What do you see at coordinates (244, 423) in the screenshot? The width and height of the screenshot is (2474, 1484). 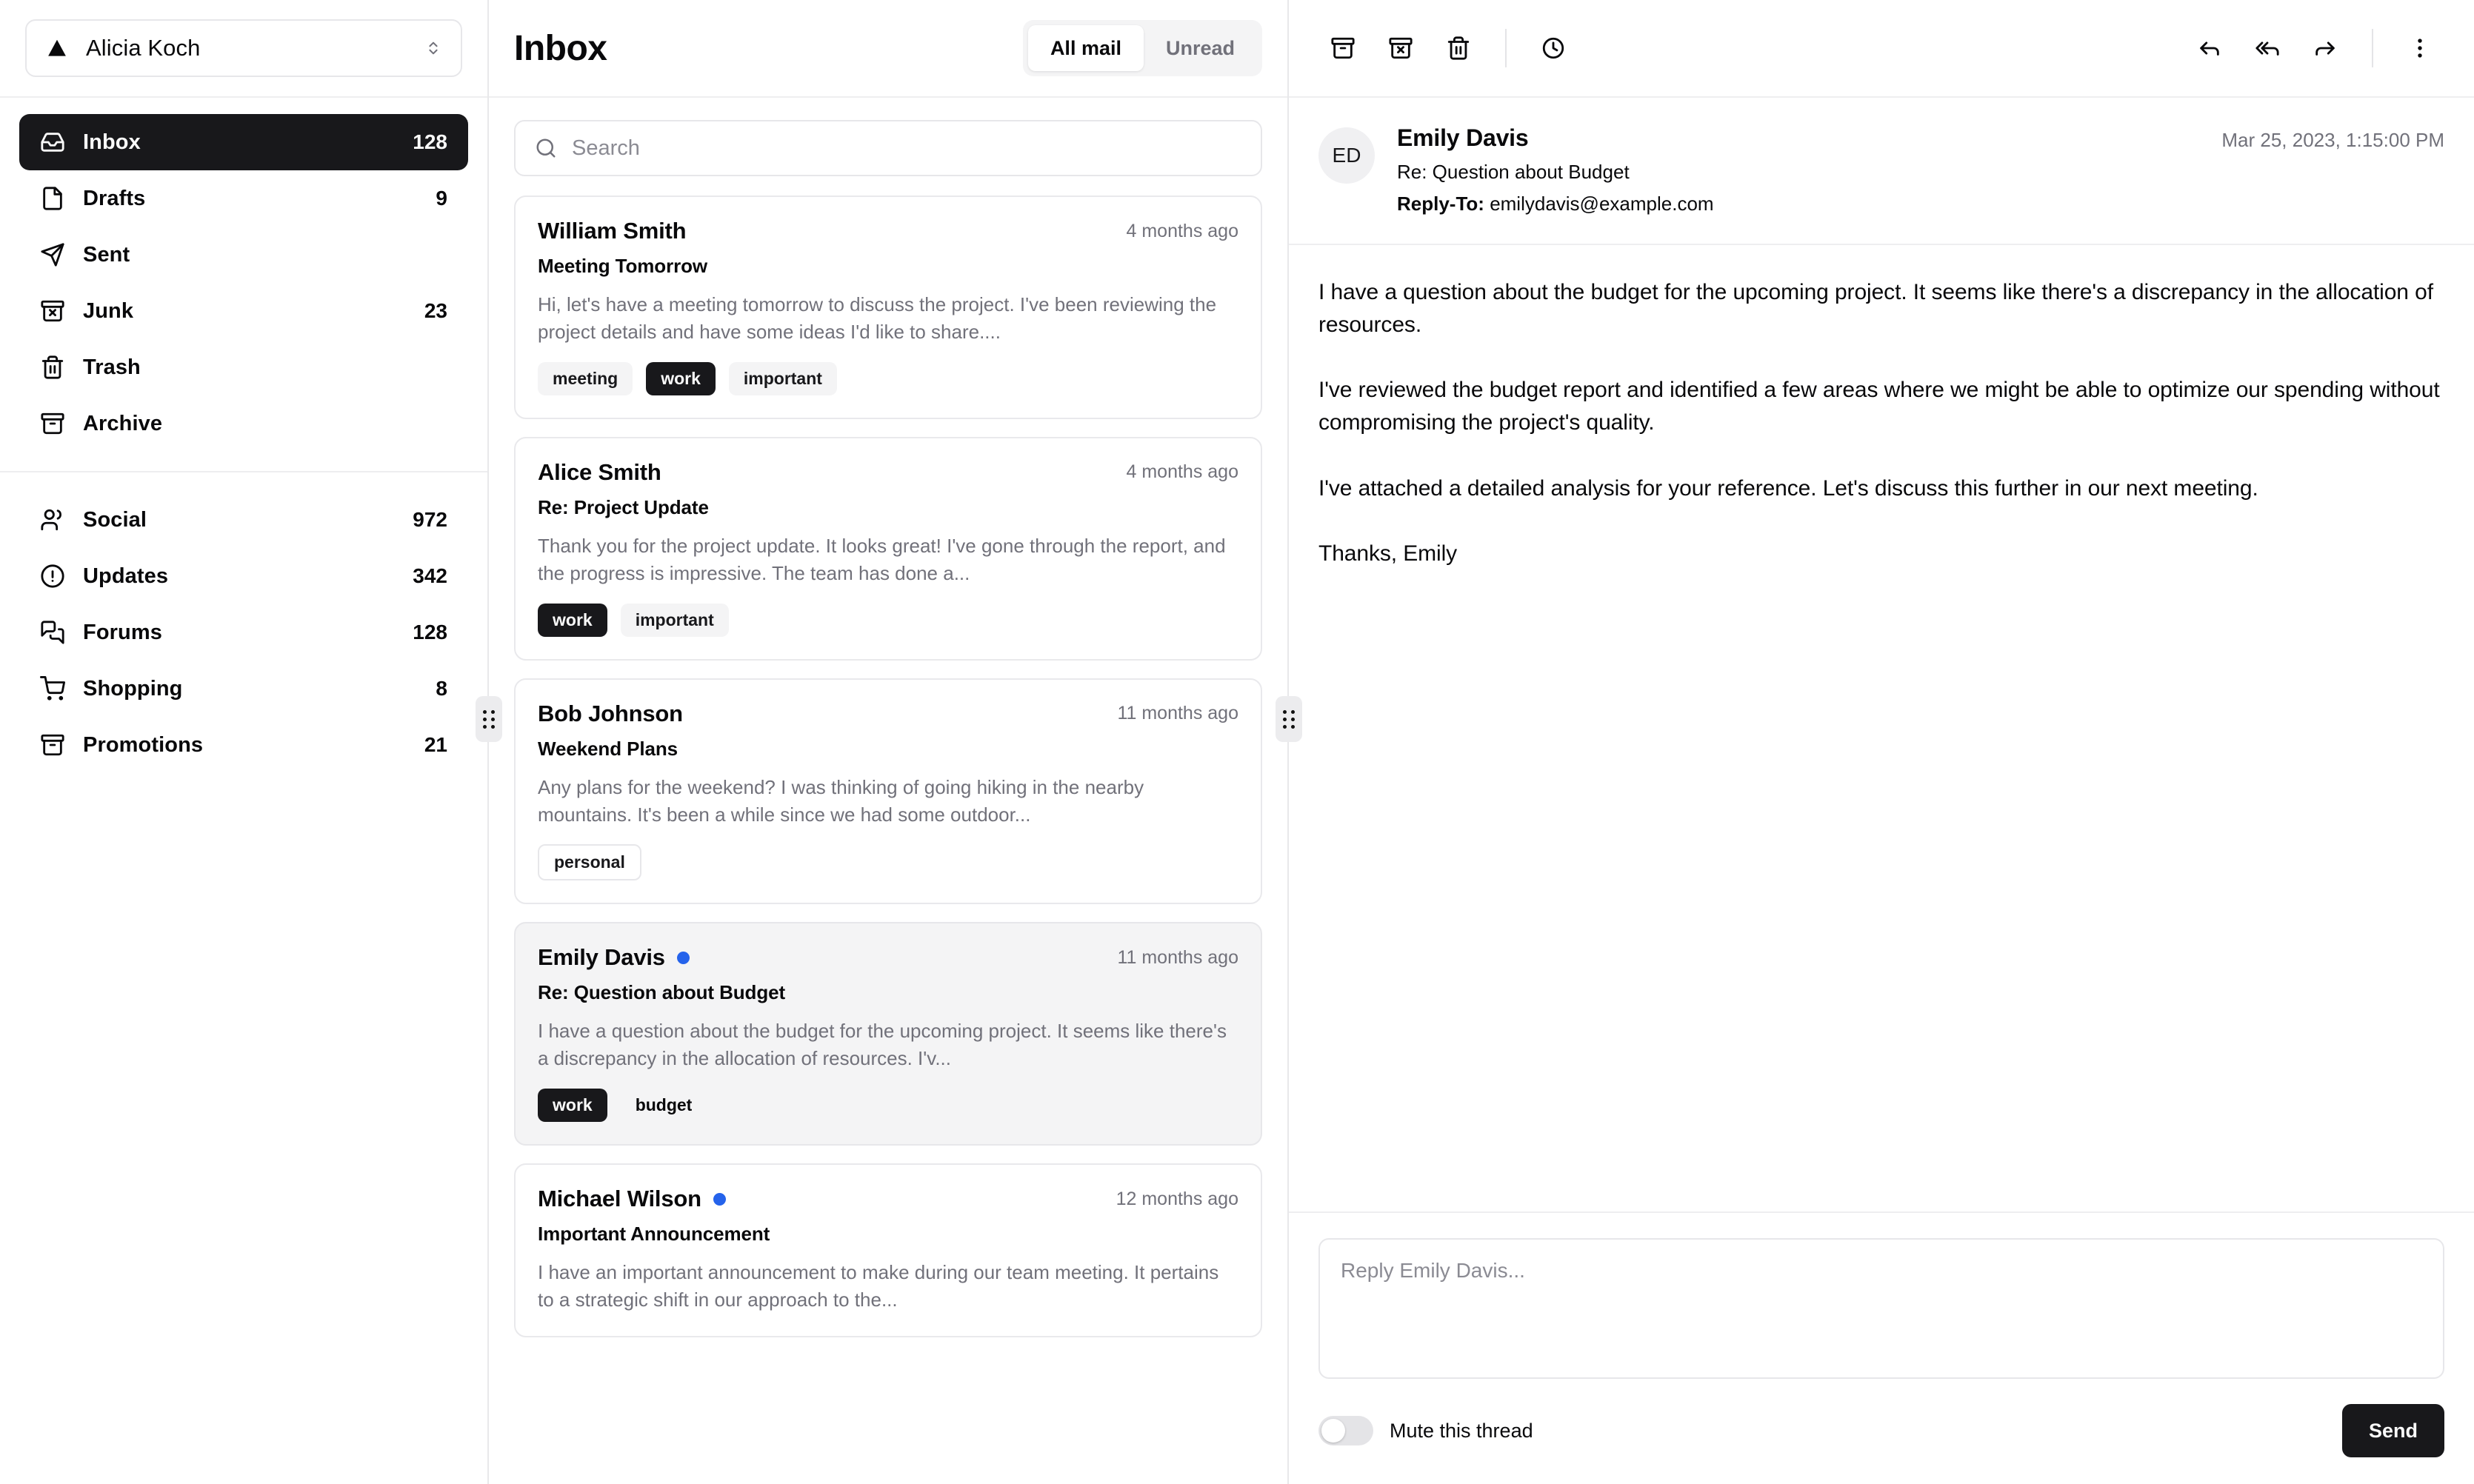 I see `sidebar-item-archive: Archive` at bounding box center [244, 423].